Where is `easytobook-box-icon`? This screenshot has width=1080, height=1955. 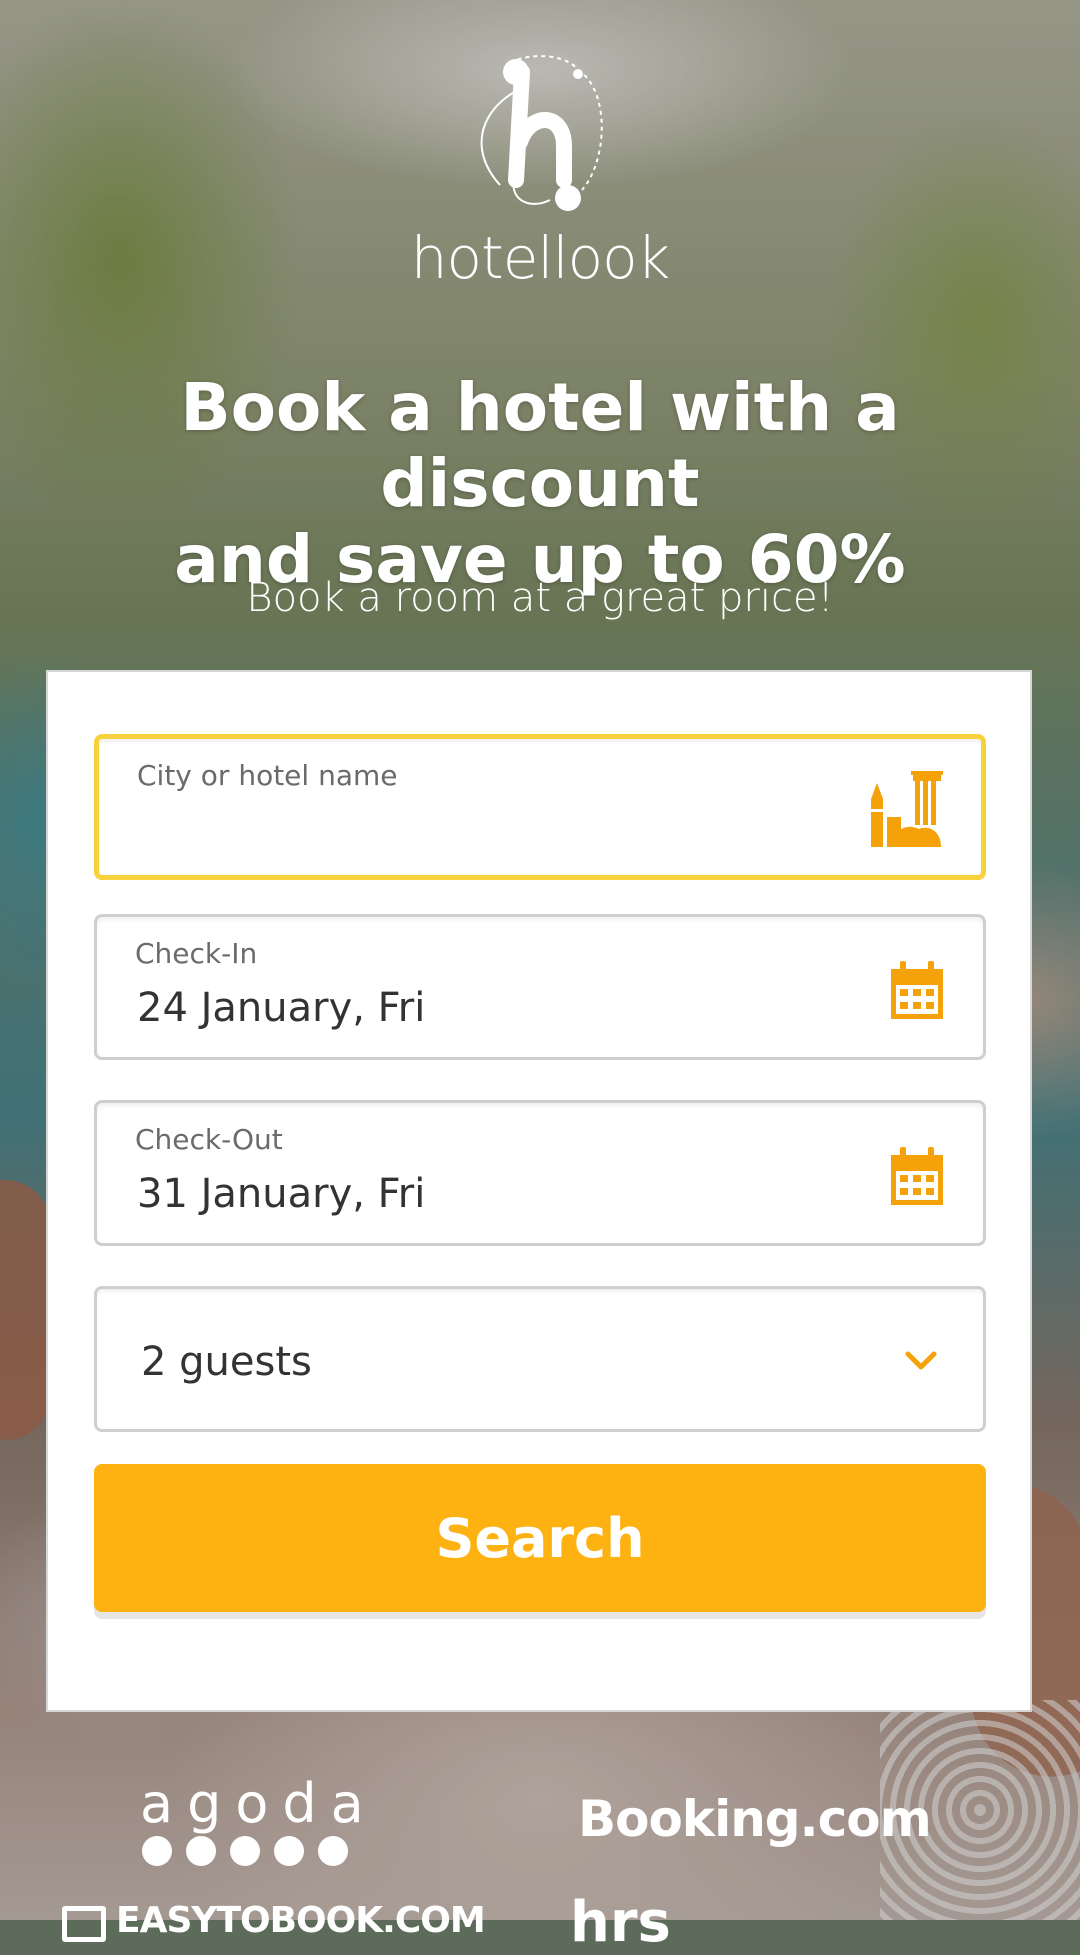 easytobook-box-icon is located at coordinates (84, 1924).